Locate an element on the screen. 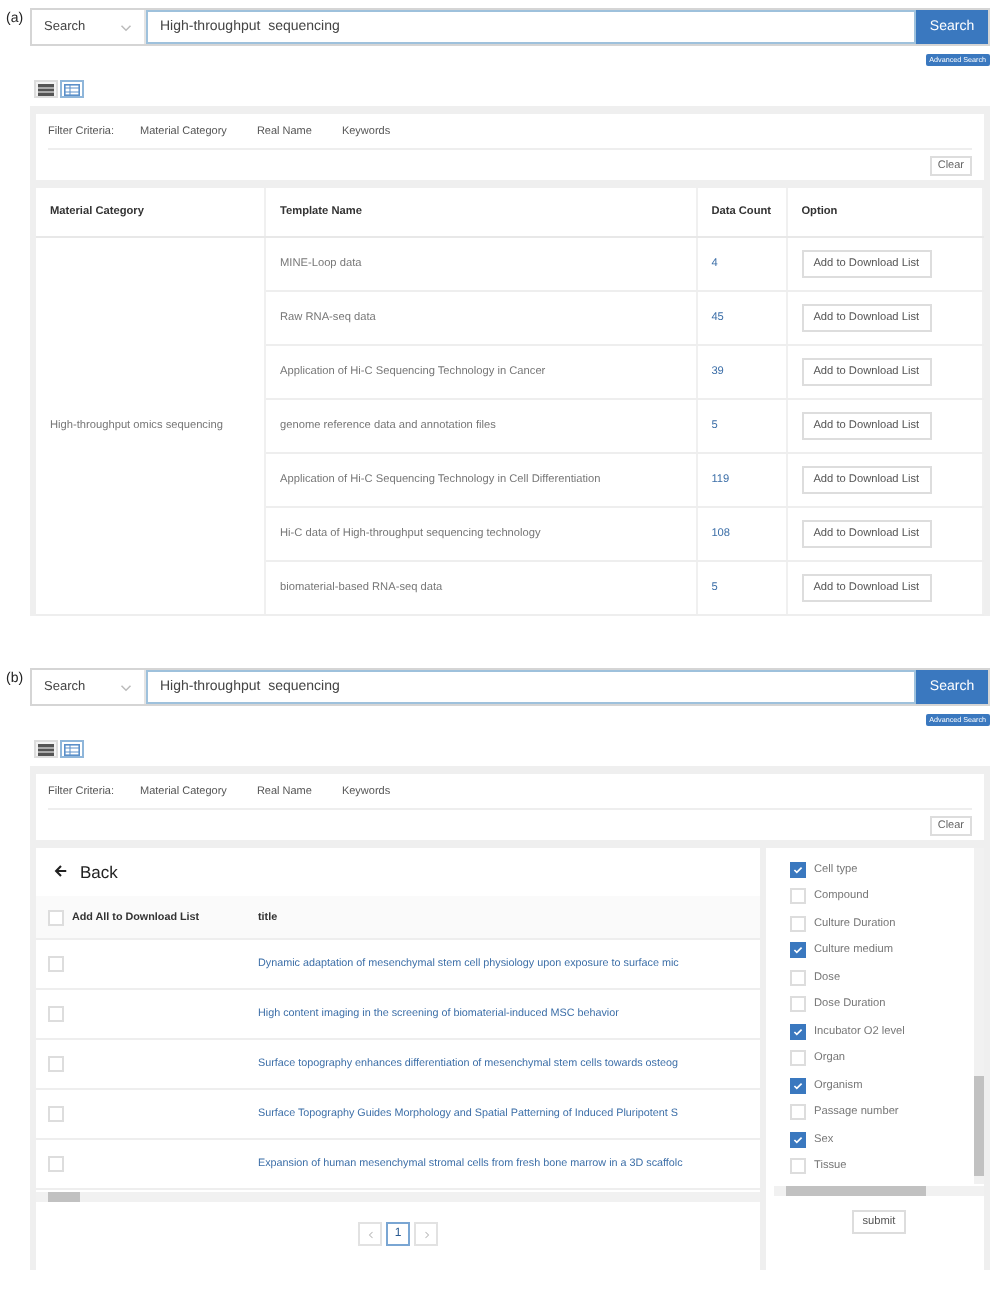 The width and height of the screenshot is (1000, 1306). next-page-button is located at coordinates (426, 1234).